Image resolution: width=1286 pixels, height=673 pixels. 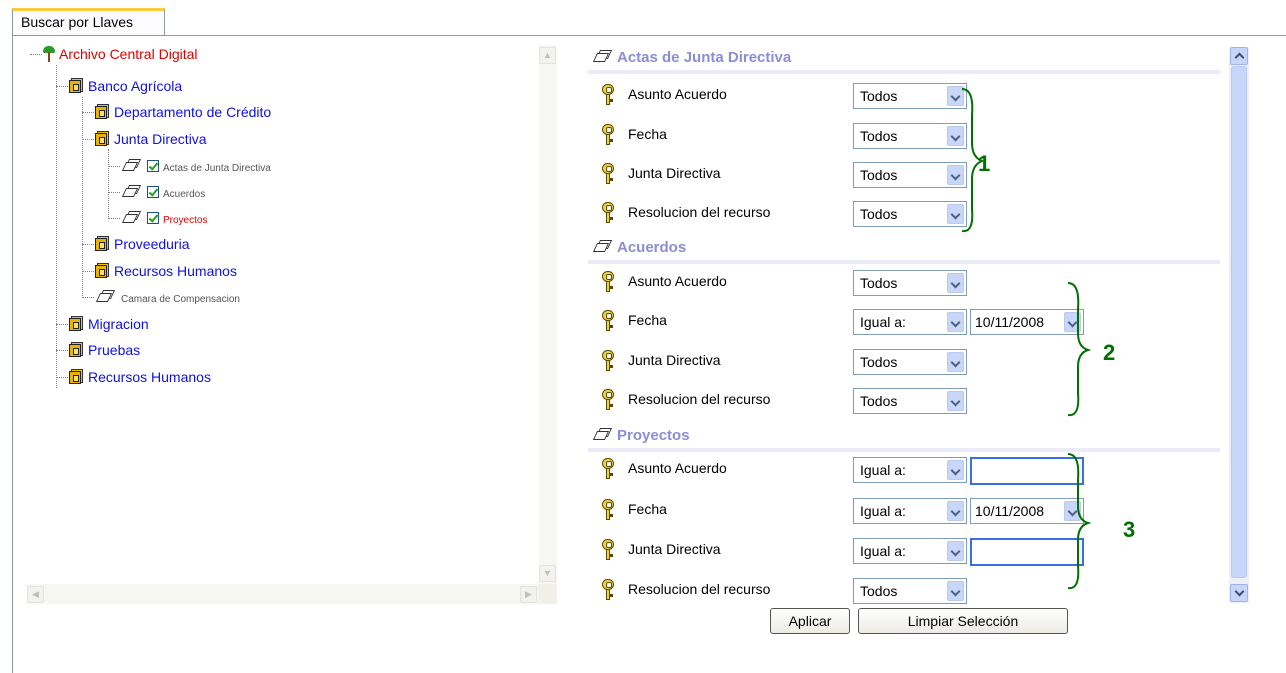 I want to click on section-title: Actas de Junta Directiva, so click(x=691, y=57).